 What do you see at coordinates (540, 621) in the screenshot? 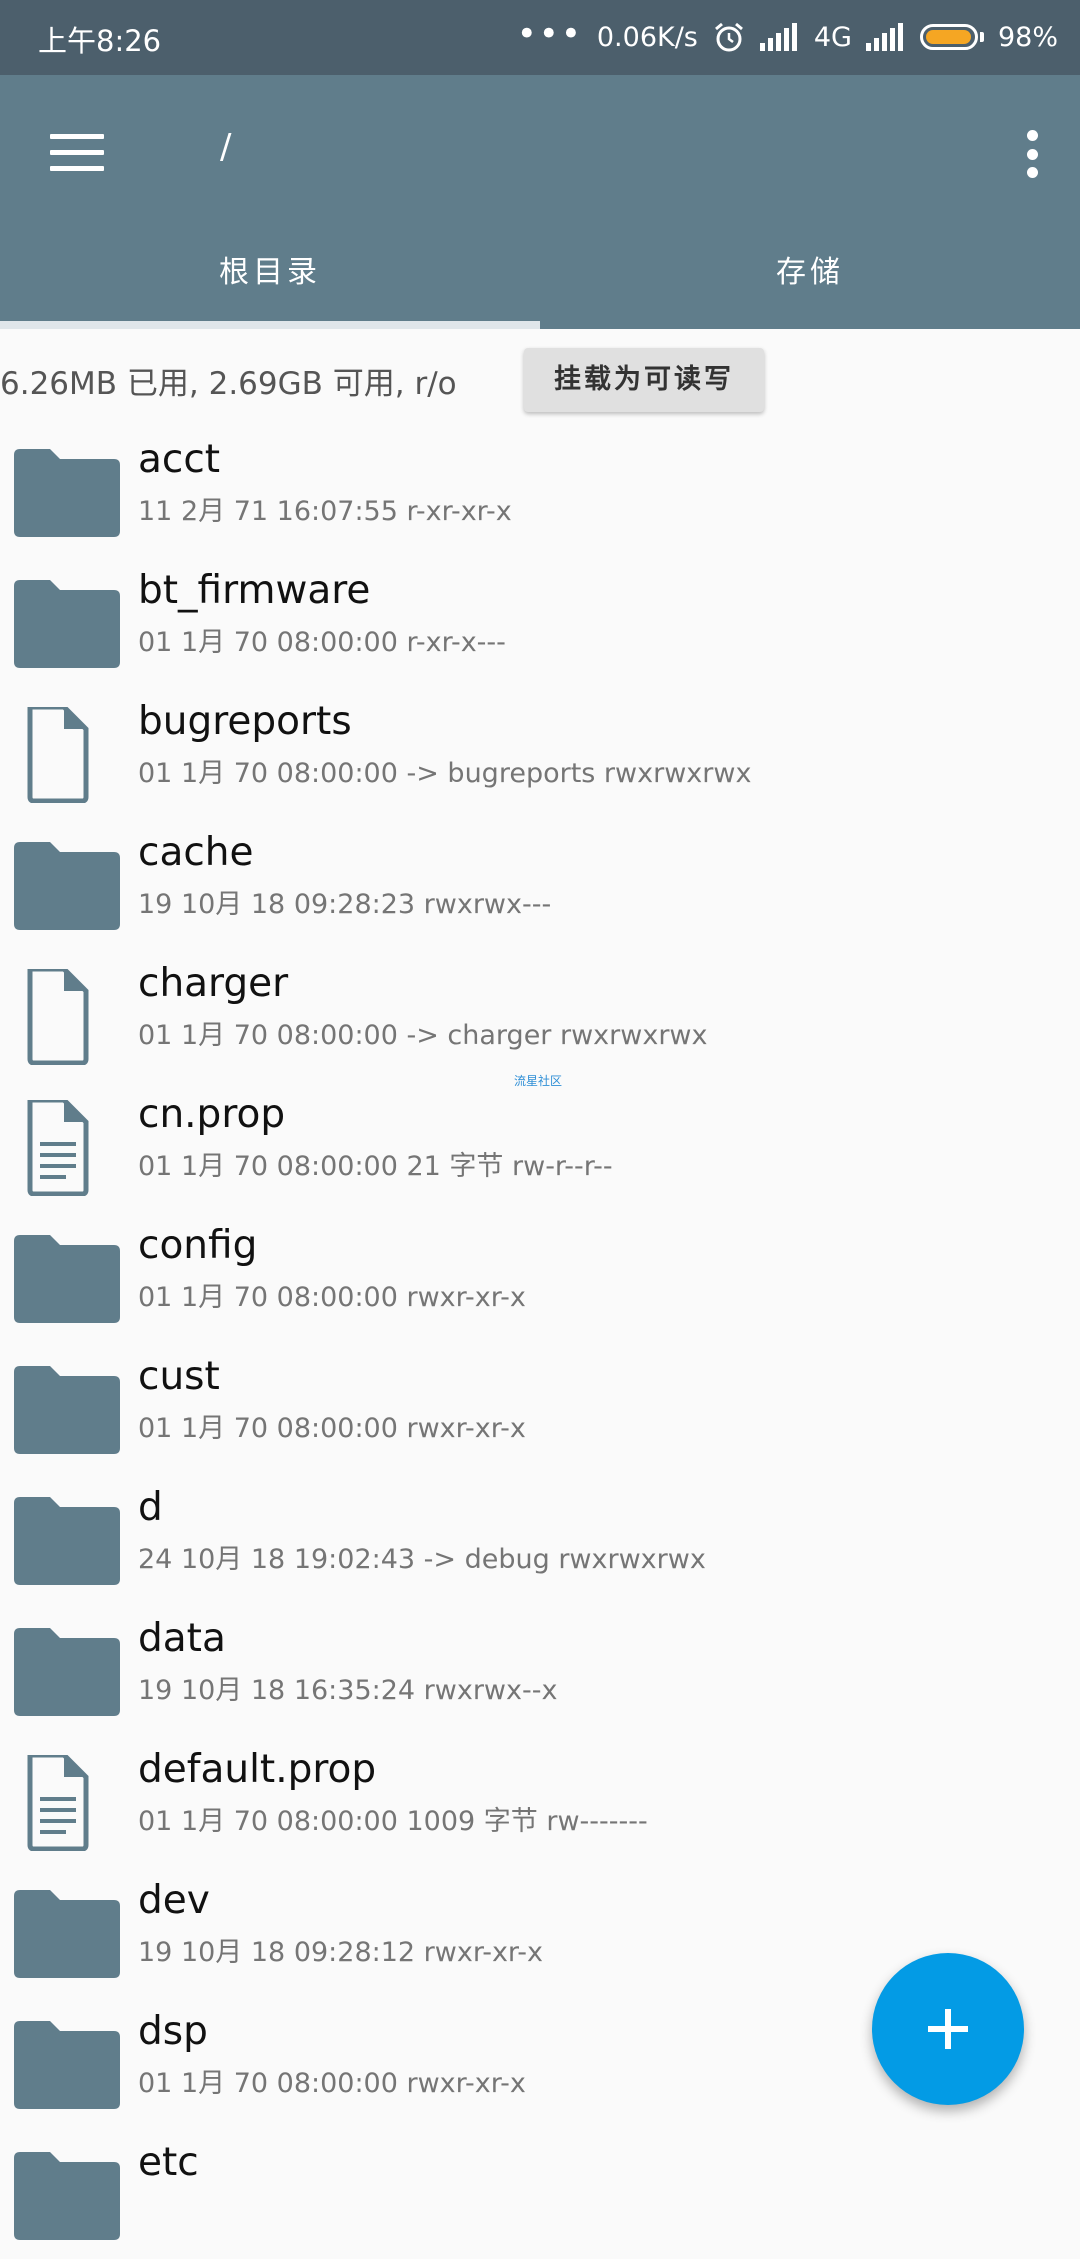
I see `file-row: bt_firmware 01 1月 70 08:00:00 r-xr-x---` at bounding box center [540, 621].